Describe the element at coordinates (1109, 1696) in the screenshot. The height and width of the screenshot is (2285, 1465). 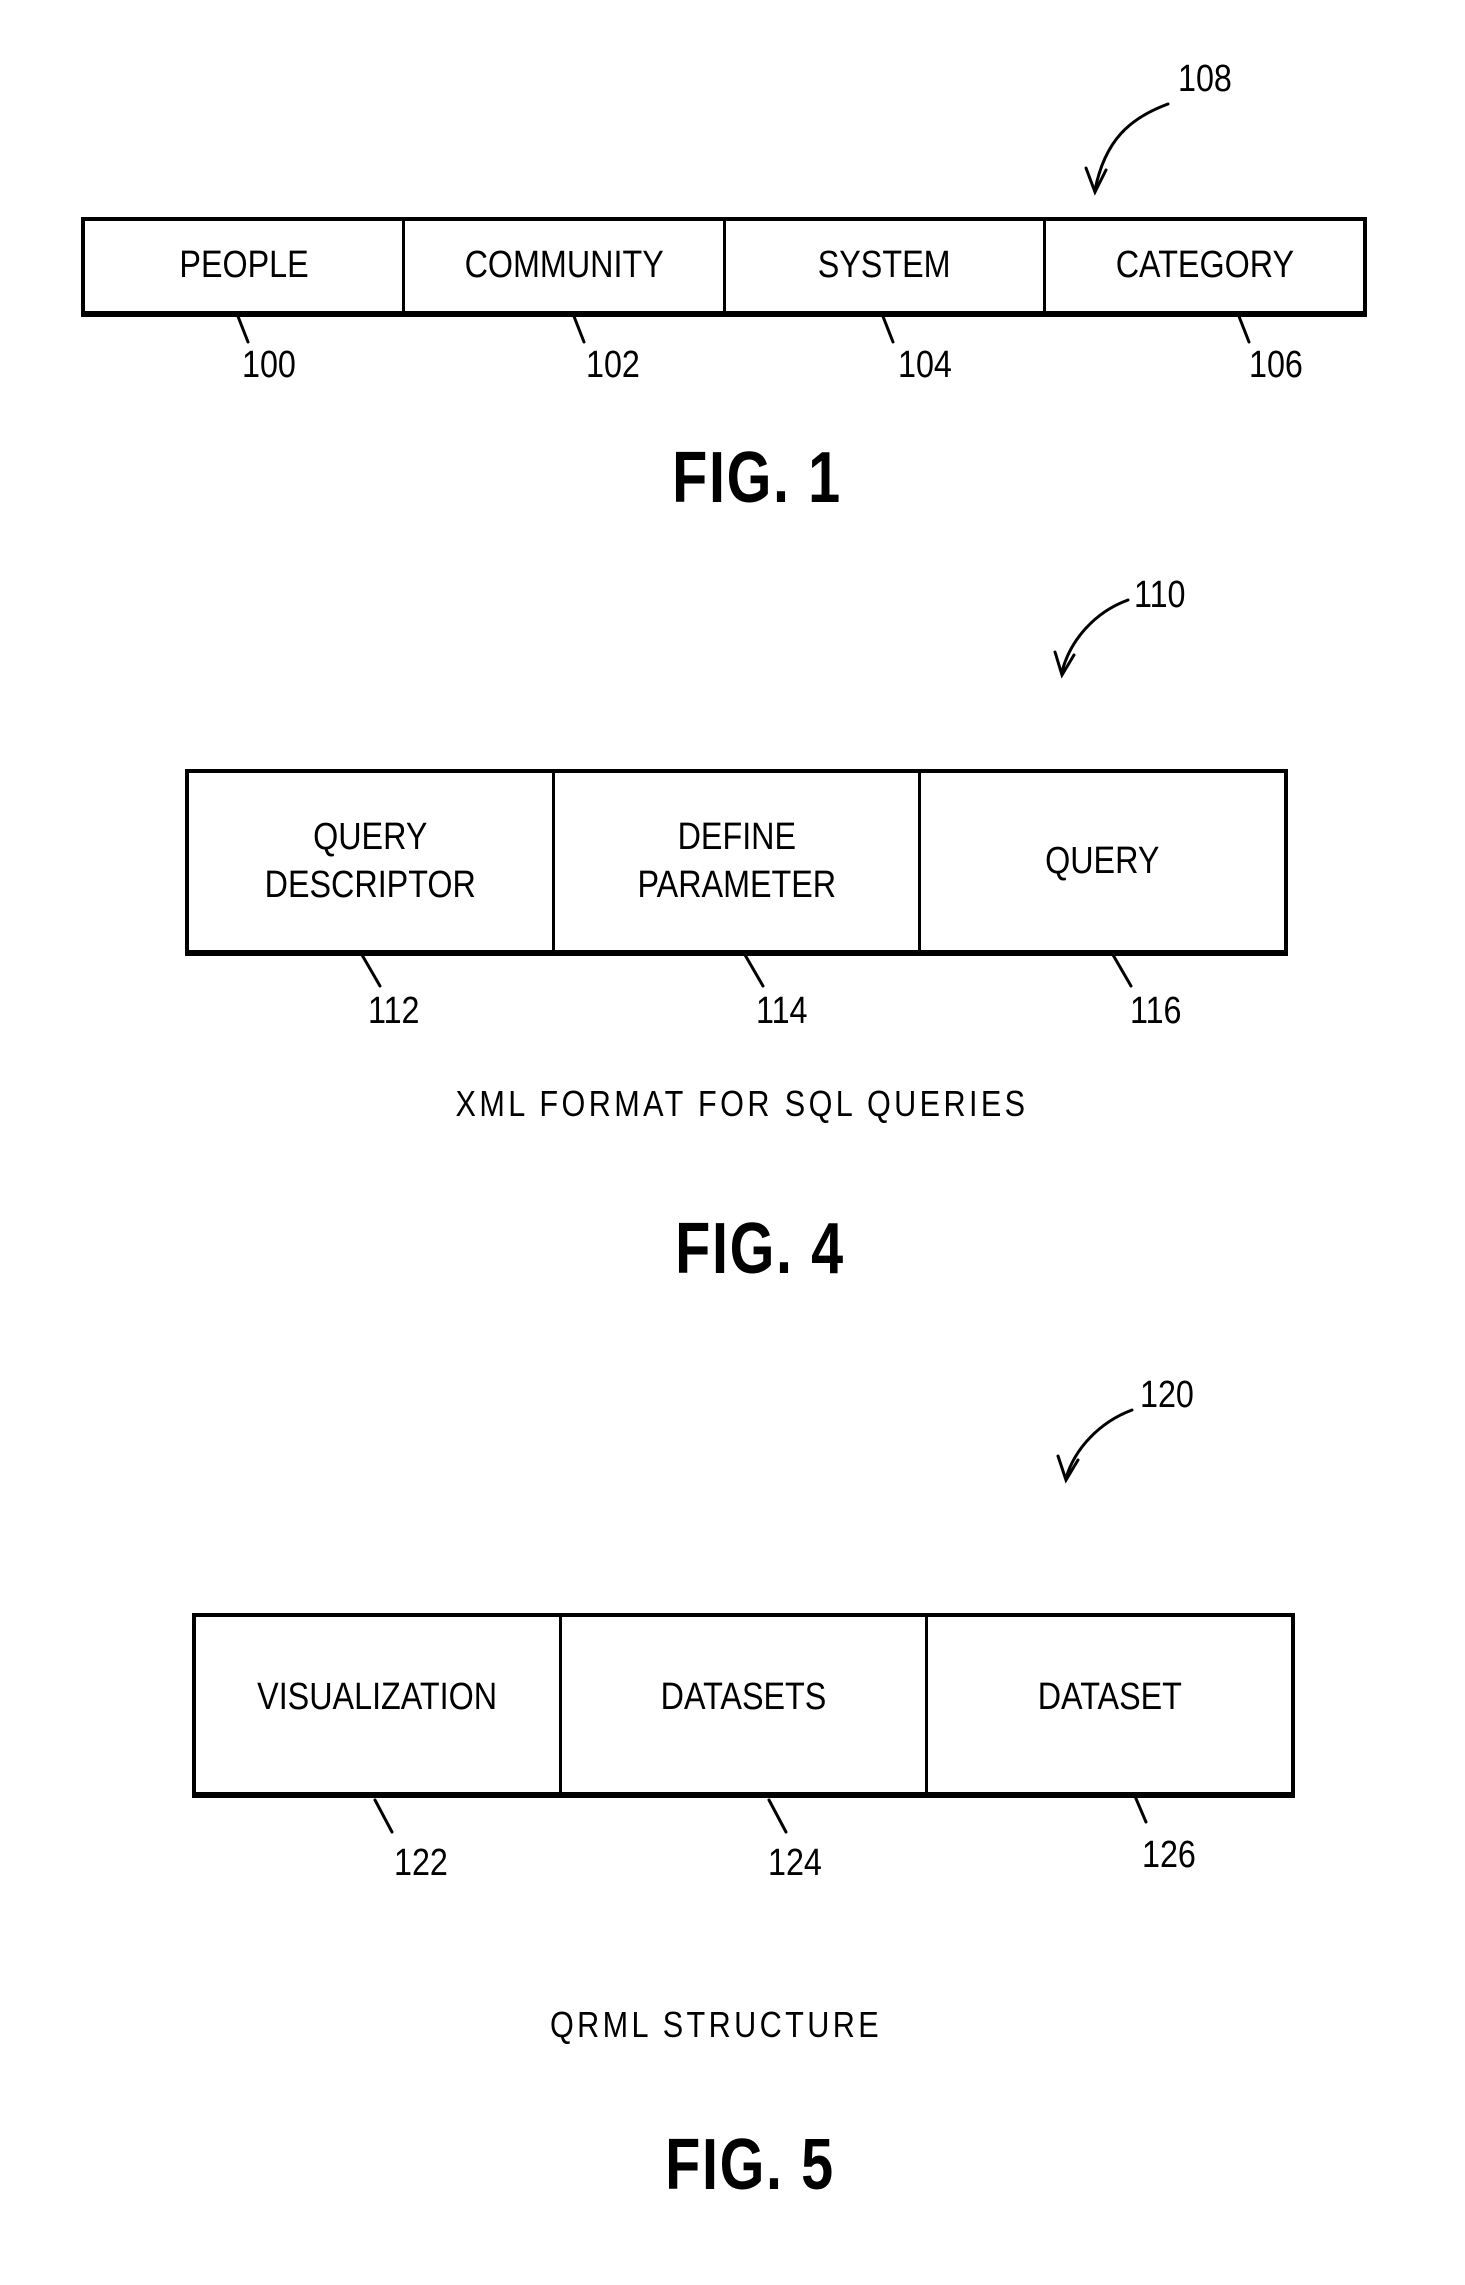
I see `cell-label: DATASET` at that location.